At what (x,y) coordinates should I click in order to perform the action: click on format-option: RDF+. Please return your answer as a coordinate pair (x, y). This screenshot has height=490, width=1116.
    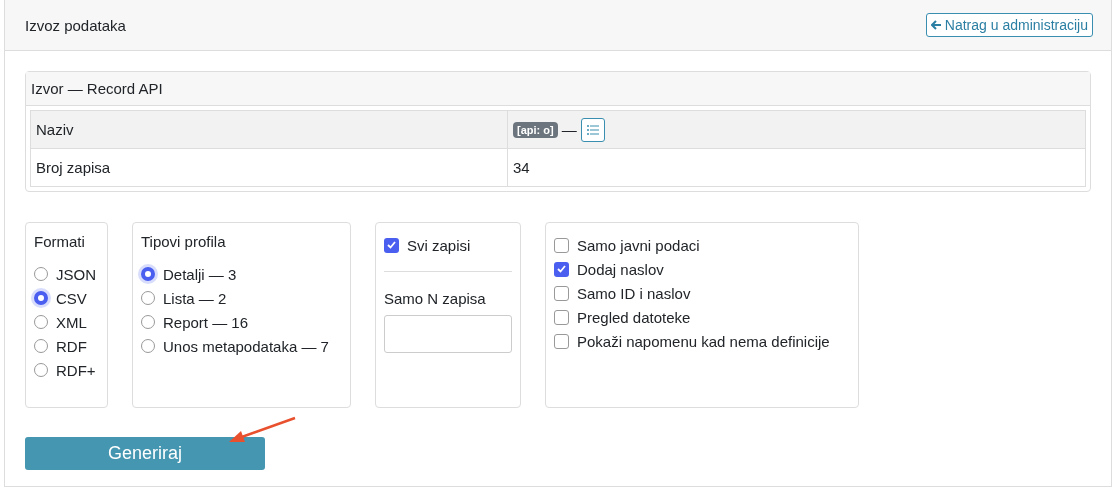
    Looking at the image, I should click on (66, 370).